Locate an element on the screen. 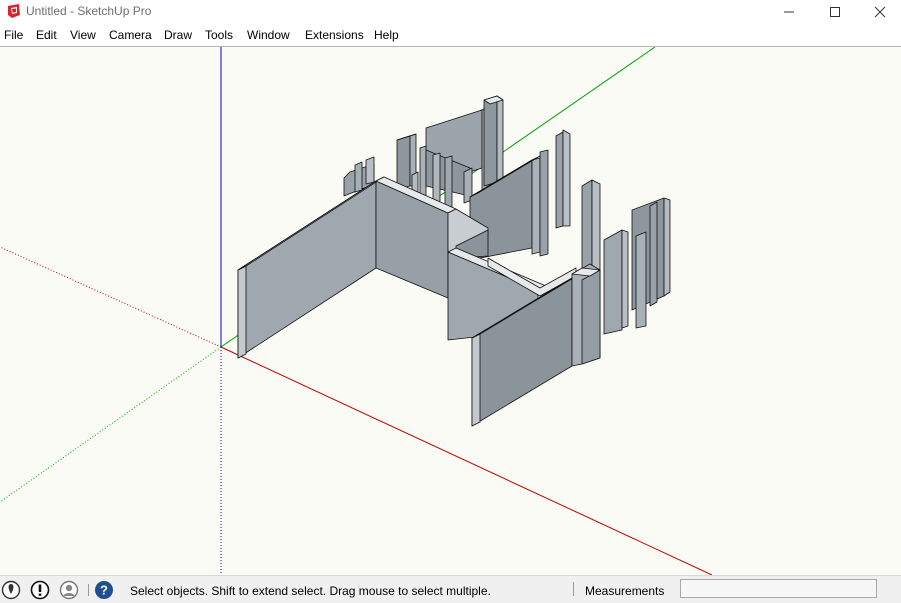 The height and width of the screenshot is (603, 901). maximize-button is located at coordinates (835, 12).